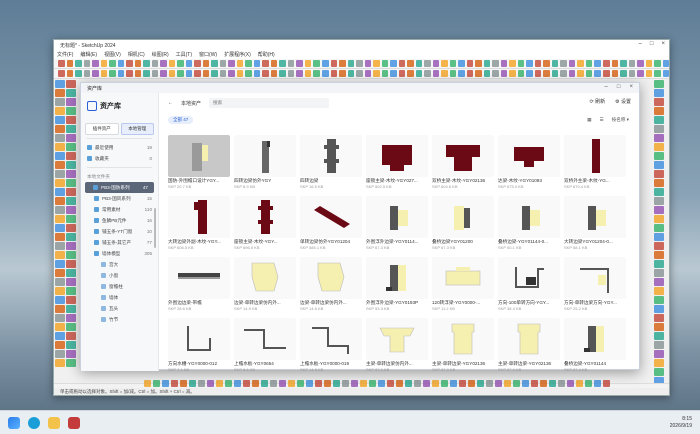 The width and height of the screenshot is (700, 434). What do you see at coordinates (265, 346) in the screenshot?
I see `asset-card: 上檐水板-YGY0654 SKP 8.6 KB` at bounding box center [265, 346].